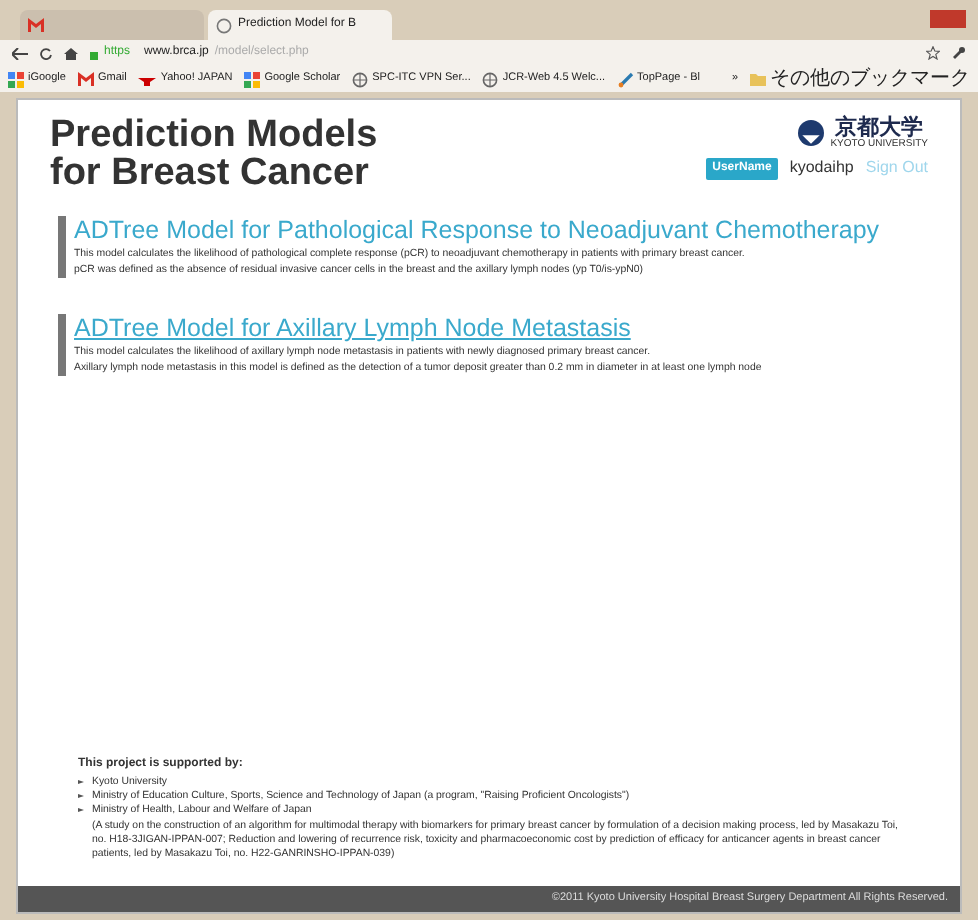 This screenshot has height=920, width=978. What do you see at coordinates (879, 127) in the screenshot?
I see `logo-name: 京都大学` at bounding box center [879, 127].